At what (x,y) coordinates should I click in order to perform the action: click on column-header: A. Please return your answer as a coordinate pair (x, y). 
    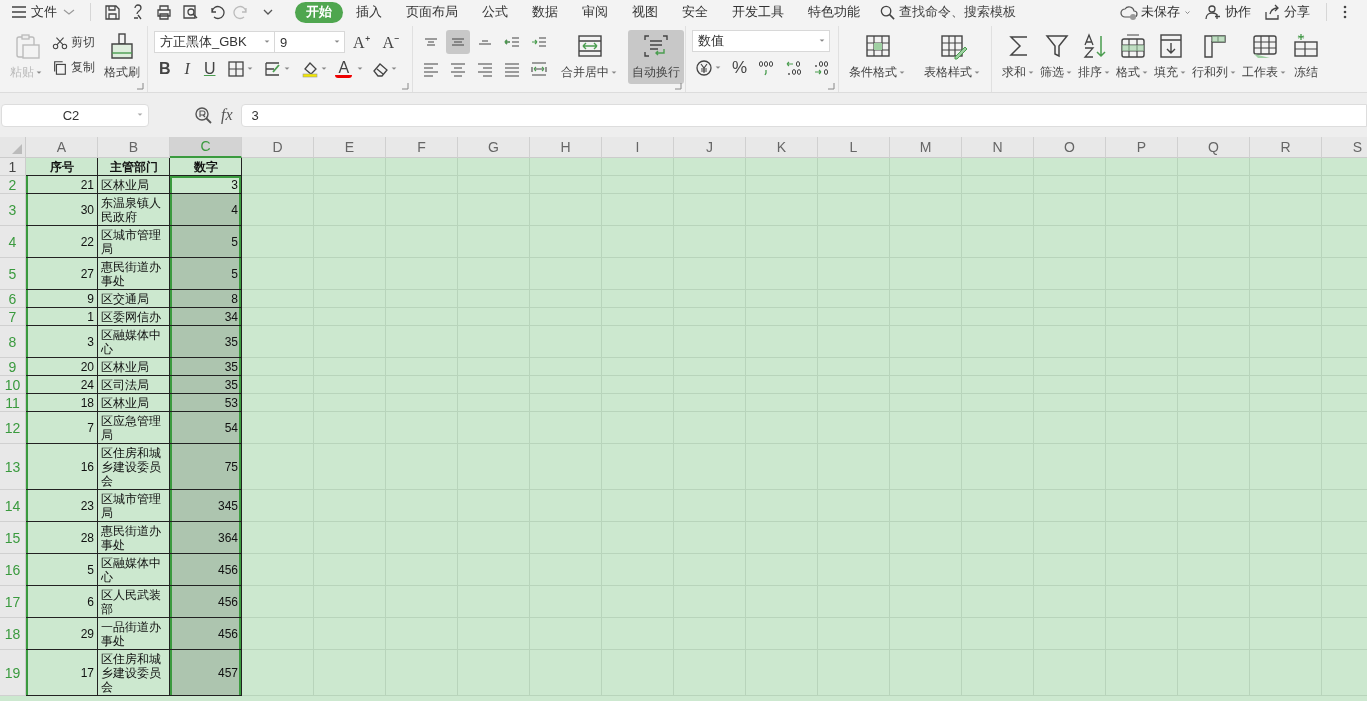
    Looking at the image, I should click on (62, 147).